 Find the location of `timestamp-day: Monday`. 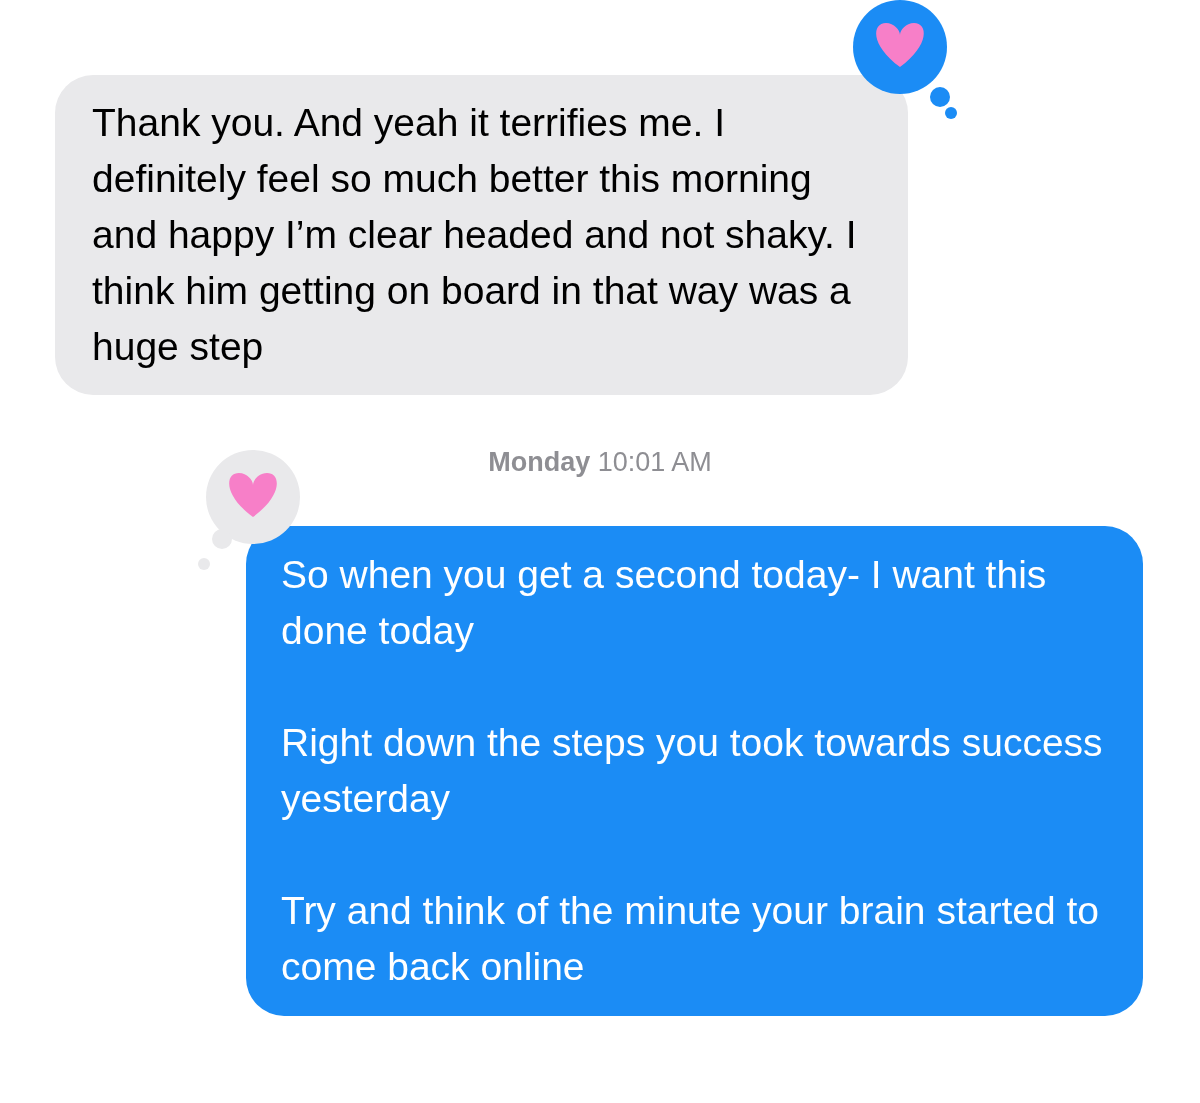

timestamp-day: Monday is located at coordinates (539, 462).